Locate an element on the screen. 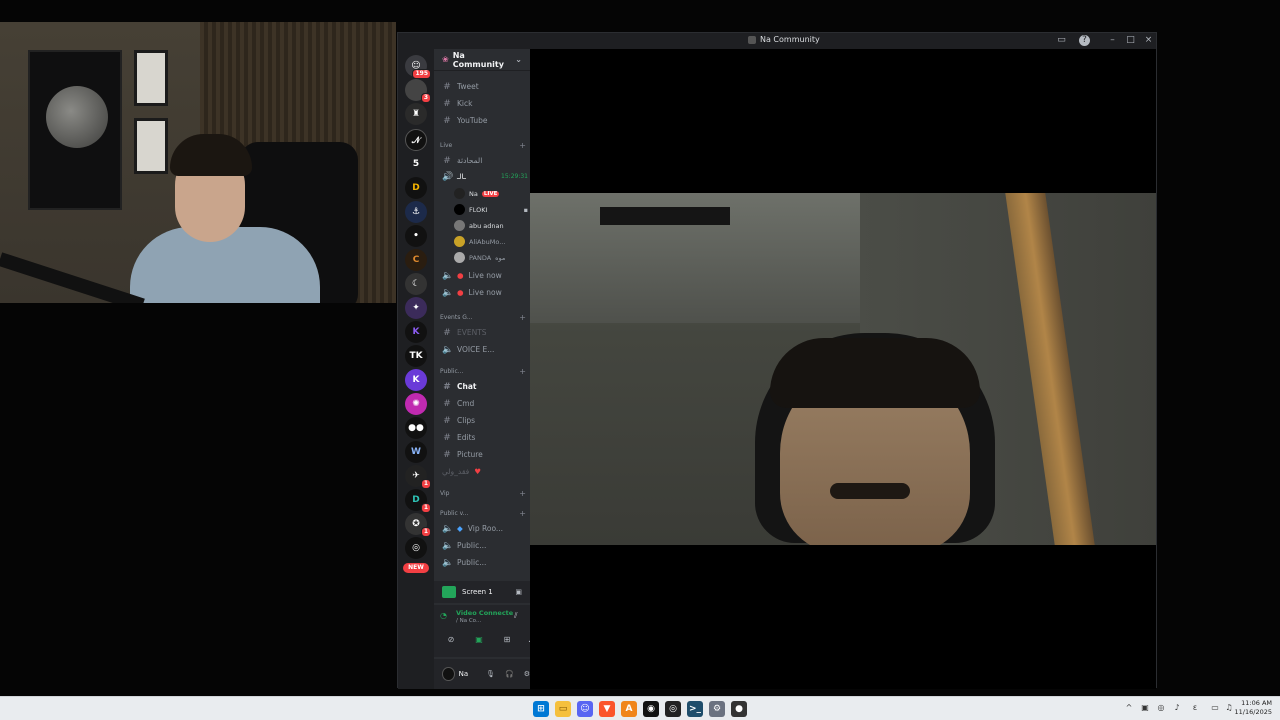 The width and height of the screenshot is (1280, 720). channel-arabic-2: فقد_ولي ♥ is located at coordinates (483, 471).